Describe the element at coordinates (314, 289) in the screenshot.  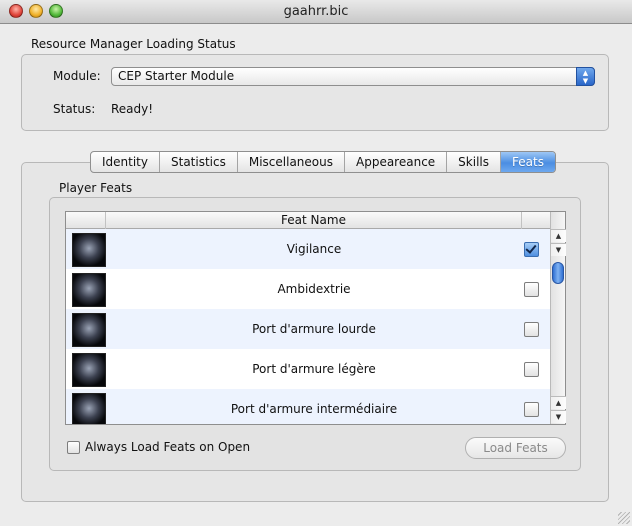
I see `feat-name: Ambidextrie` at that location.